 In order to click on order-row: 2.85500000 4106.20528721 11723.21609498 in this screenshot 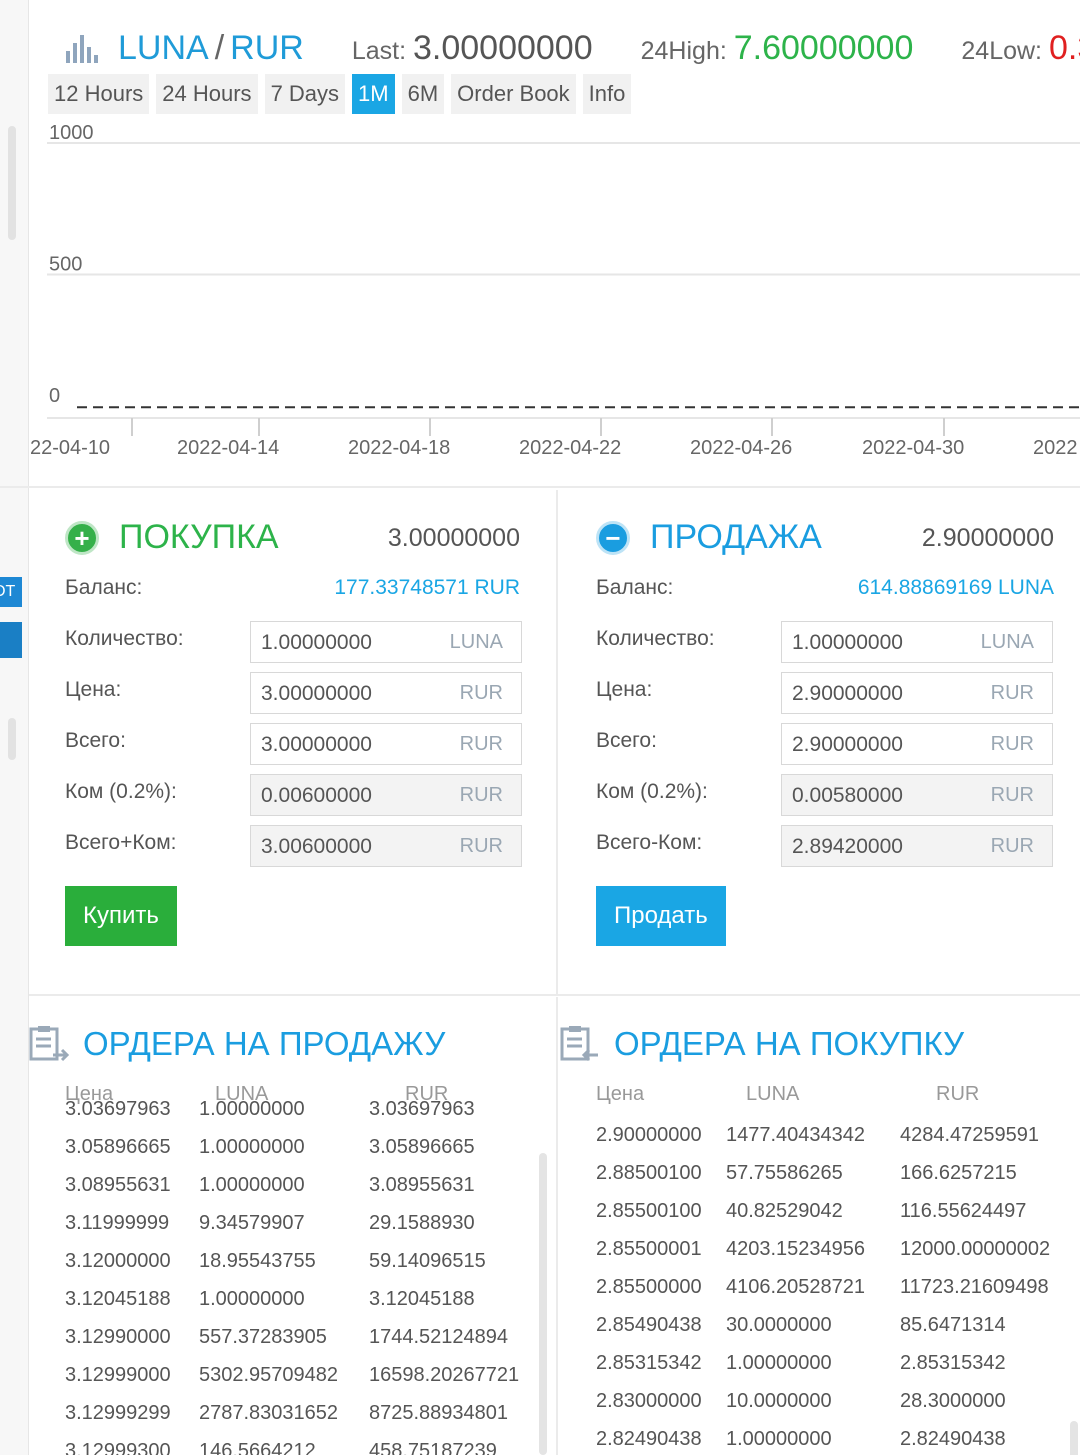, I will do `click(836, 1288)`.